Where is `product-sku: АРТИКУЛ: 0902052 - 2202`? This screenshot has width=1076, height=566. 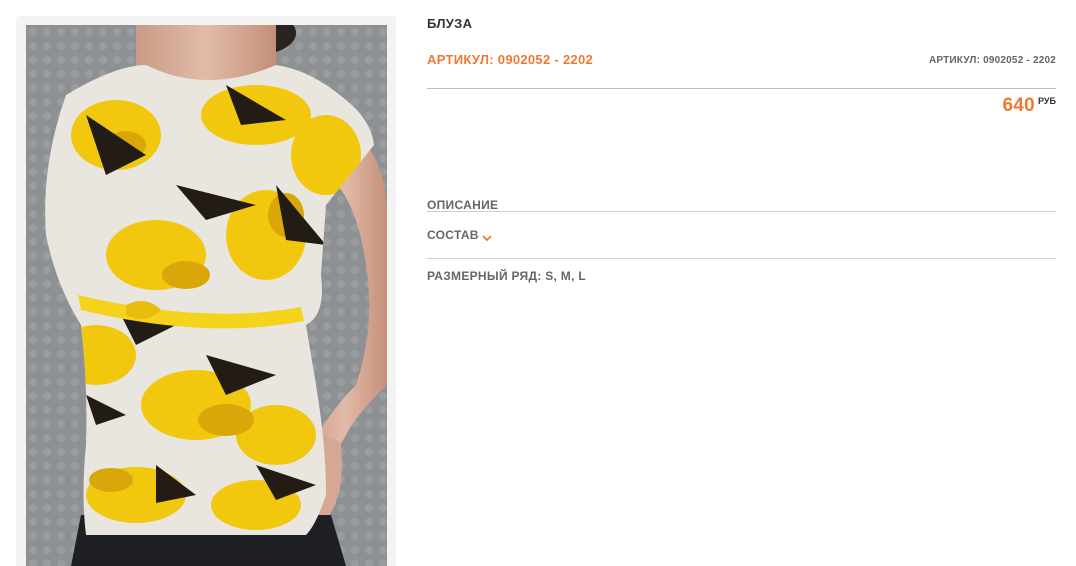 product-sku: АРТИКУЛ: 0902052 - 2202 is located at coordinates (510, 59).